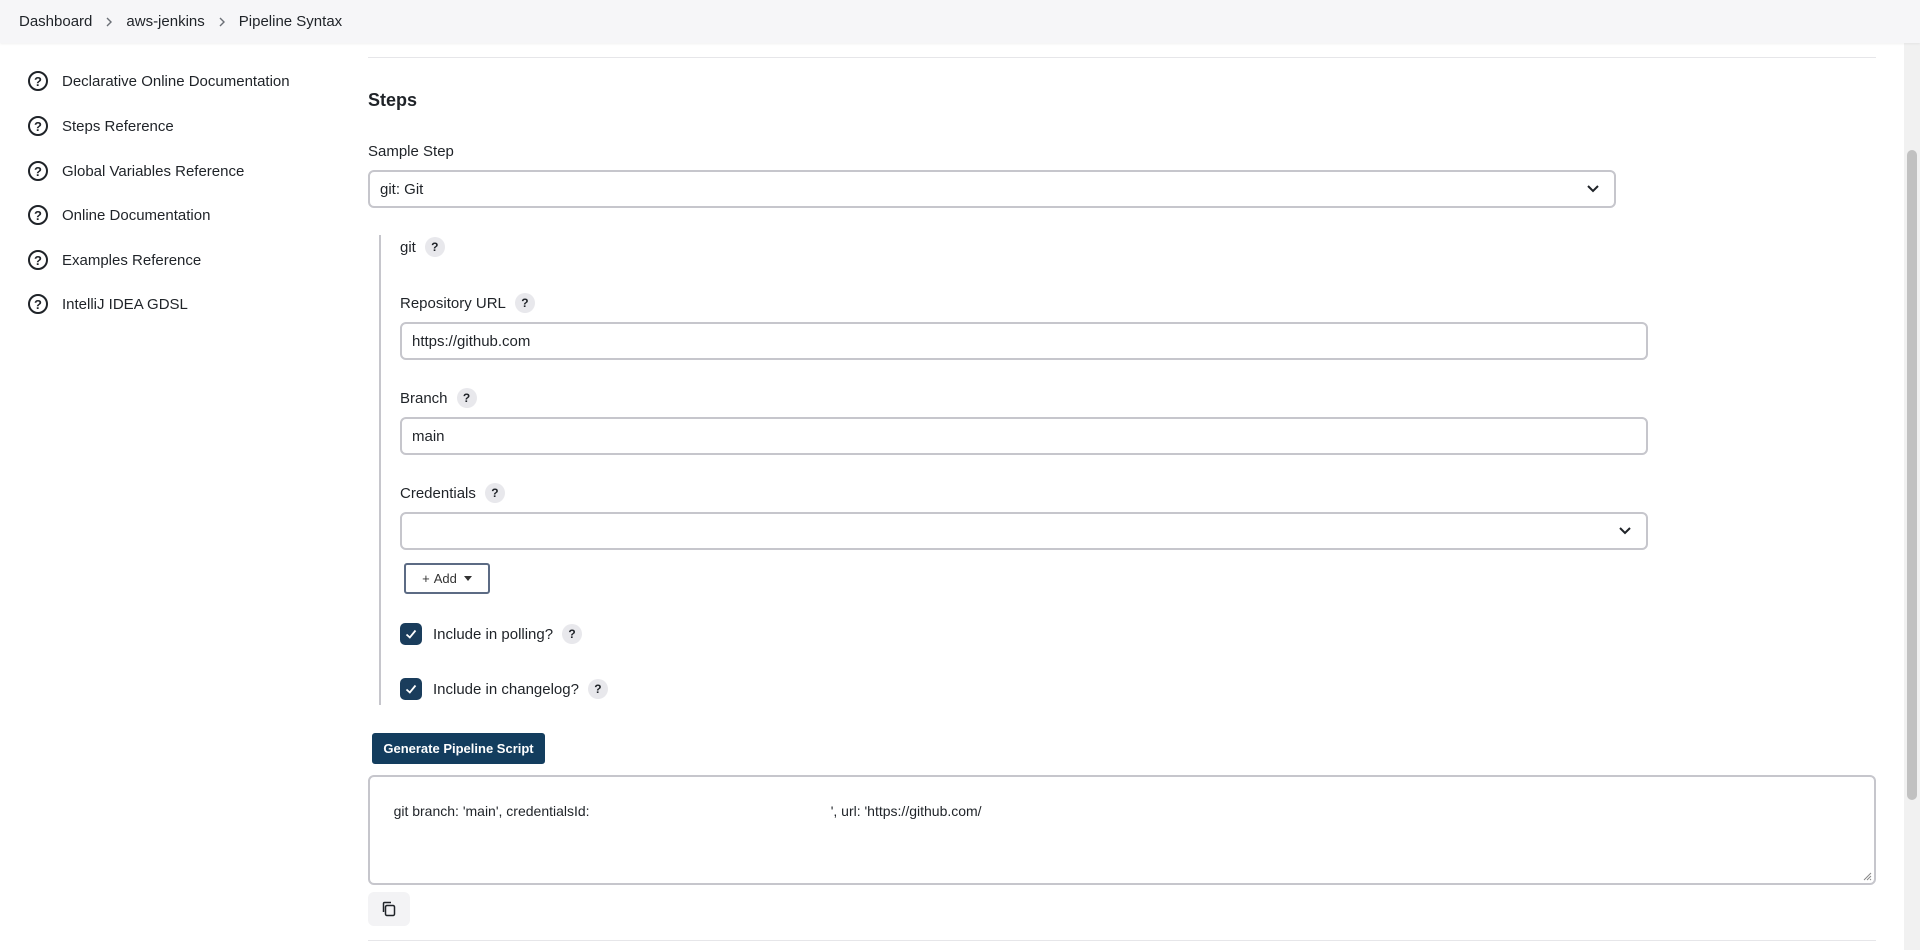 The width and height of the screenshot is (1920, 950). Describe the element at coordinates (393, 100) in the screenshot. I see `section-title: Steps` at that location.